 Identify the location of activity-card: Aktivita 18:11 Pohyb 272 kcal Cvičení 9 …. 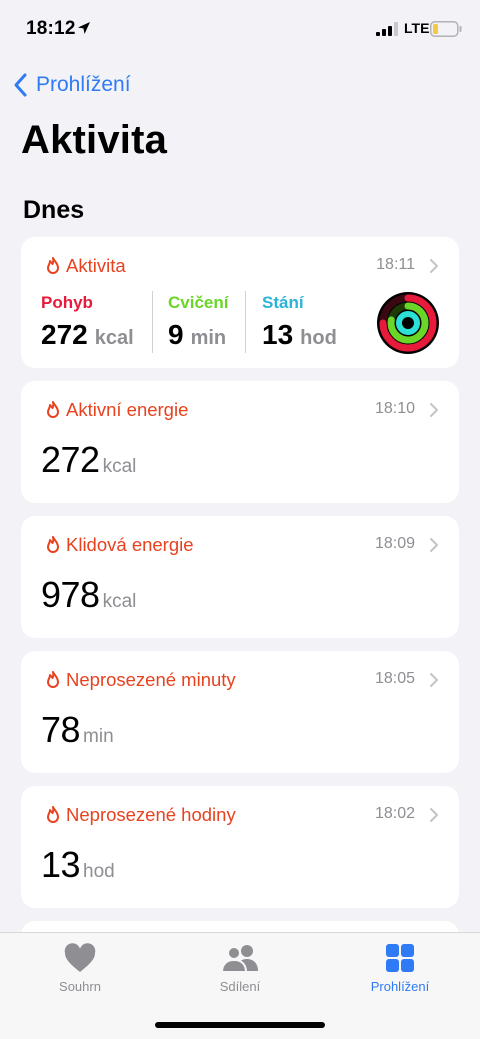
(240, 302).